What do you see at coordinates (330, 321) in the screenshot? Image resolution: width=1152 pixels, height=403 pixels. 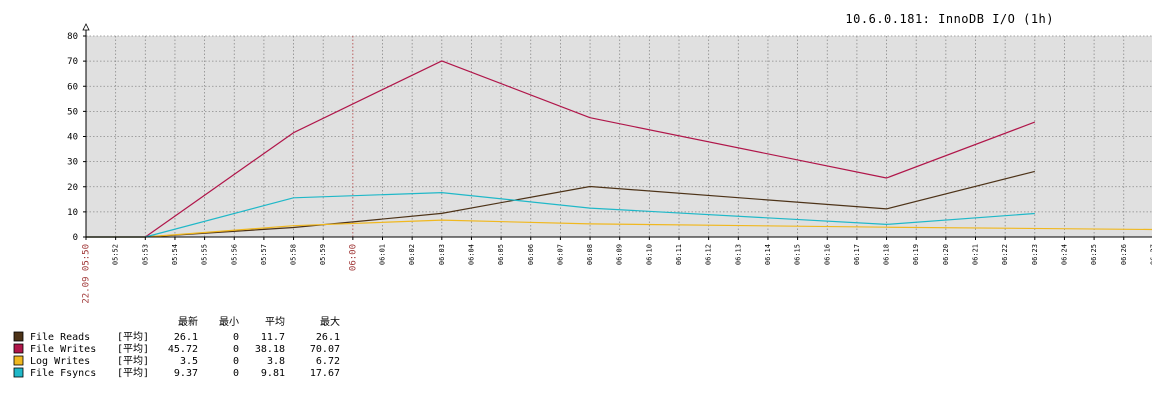 I see `legend-header-max: 最大` at bounding box center [330, 321].